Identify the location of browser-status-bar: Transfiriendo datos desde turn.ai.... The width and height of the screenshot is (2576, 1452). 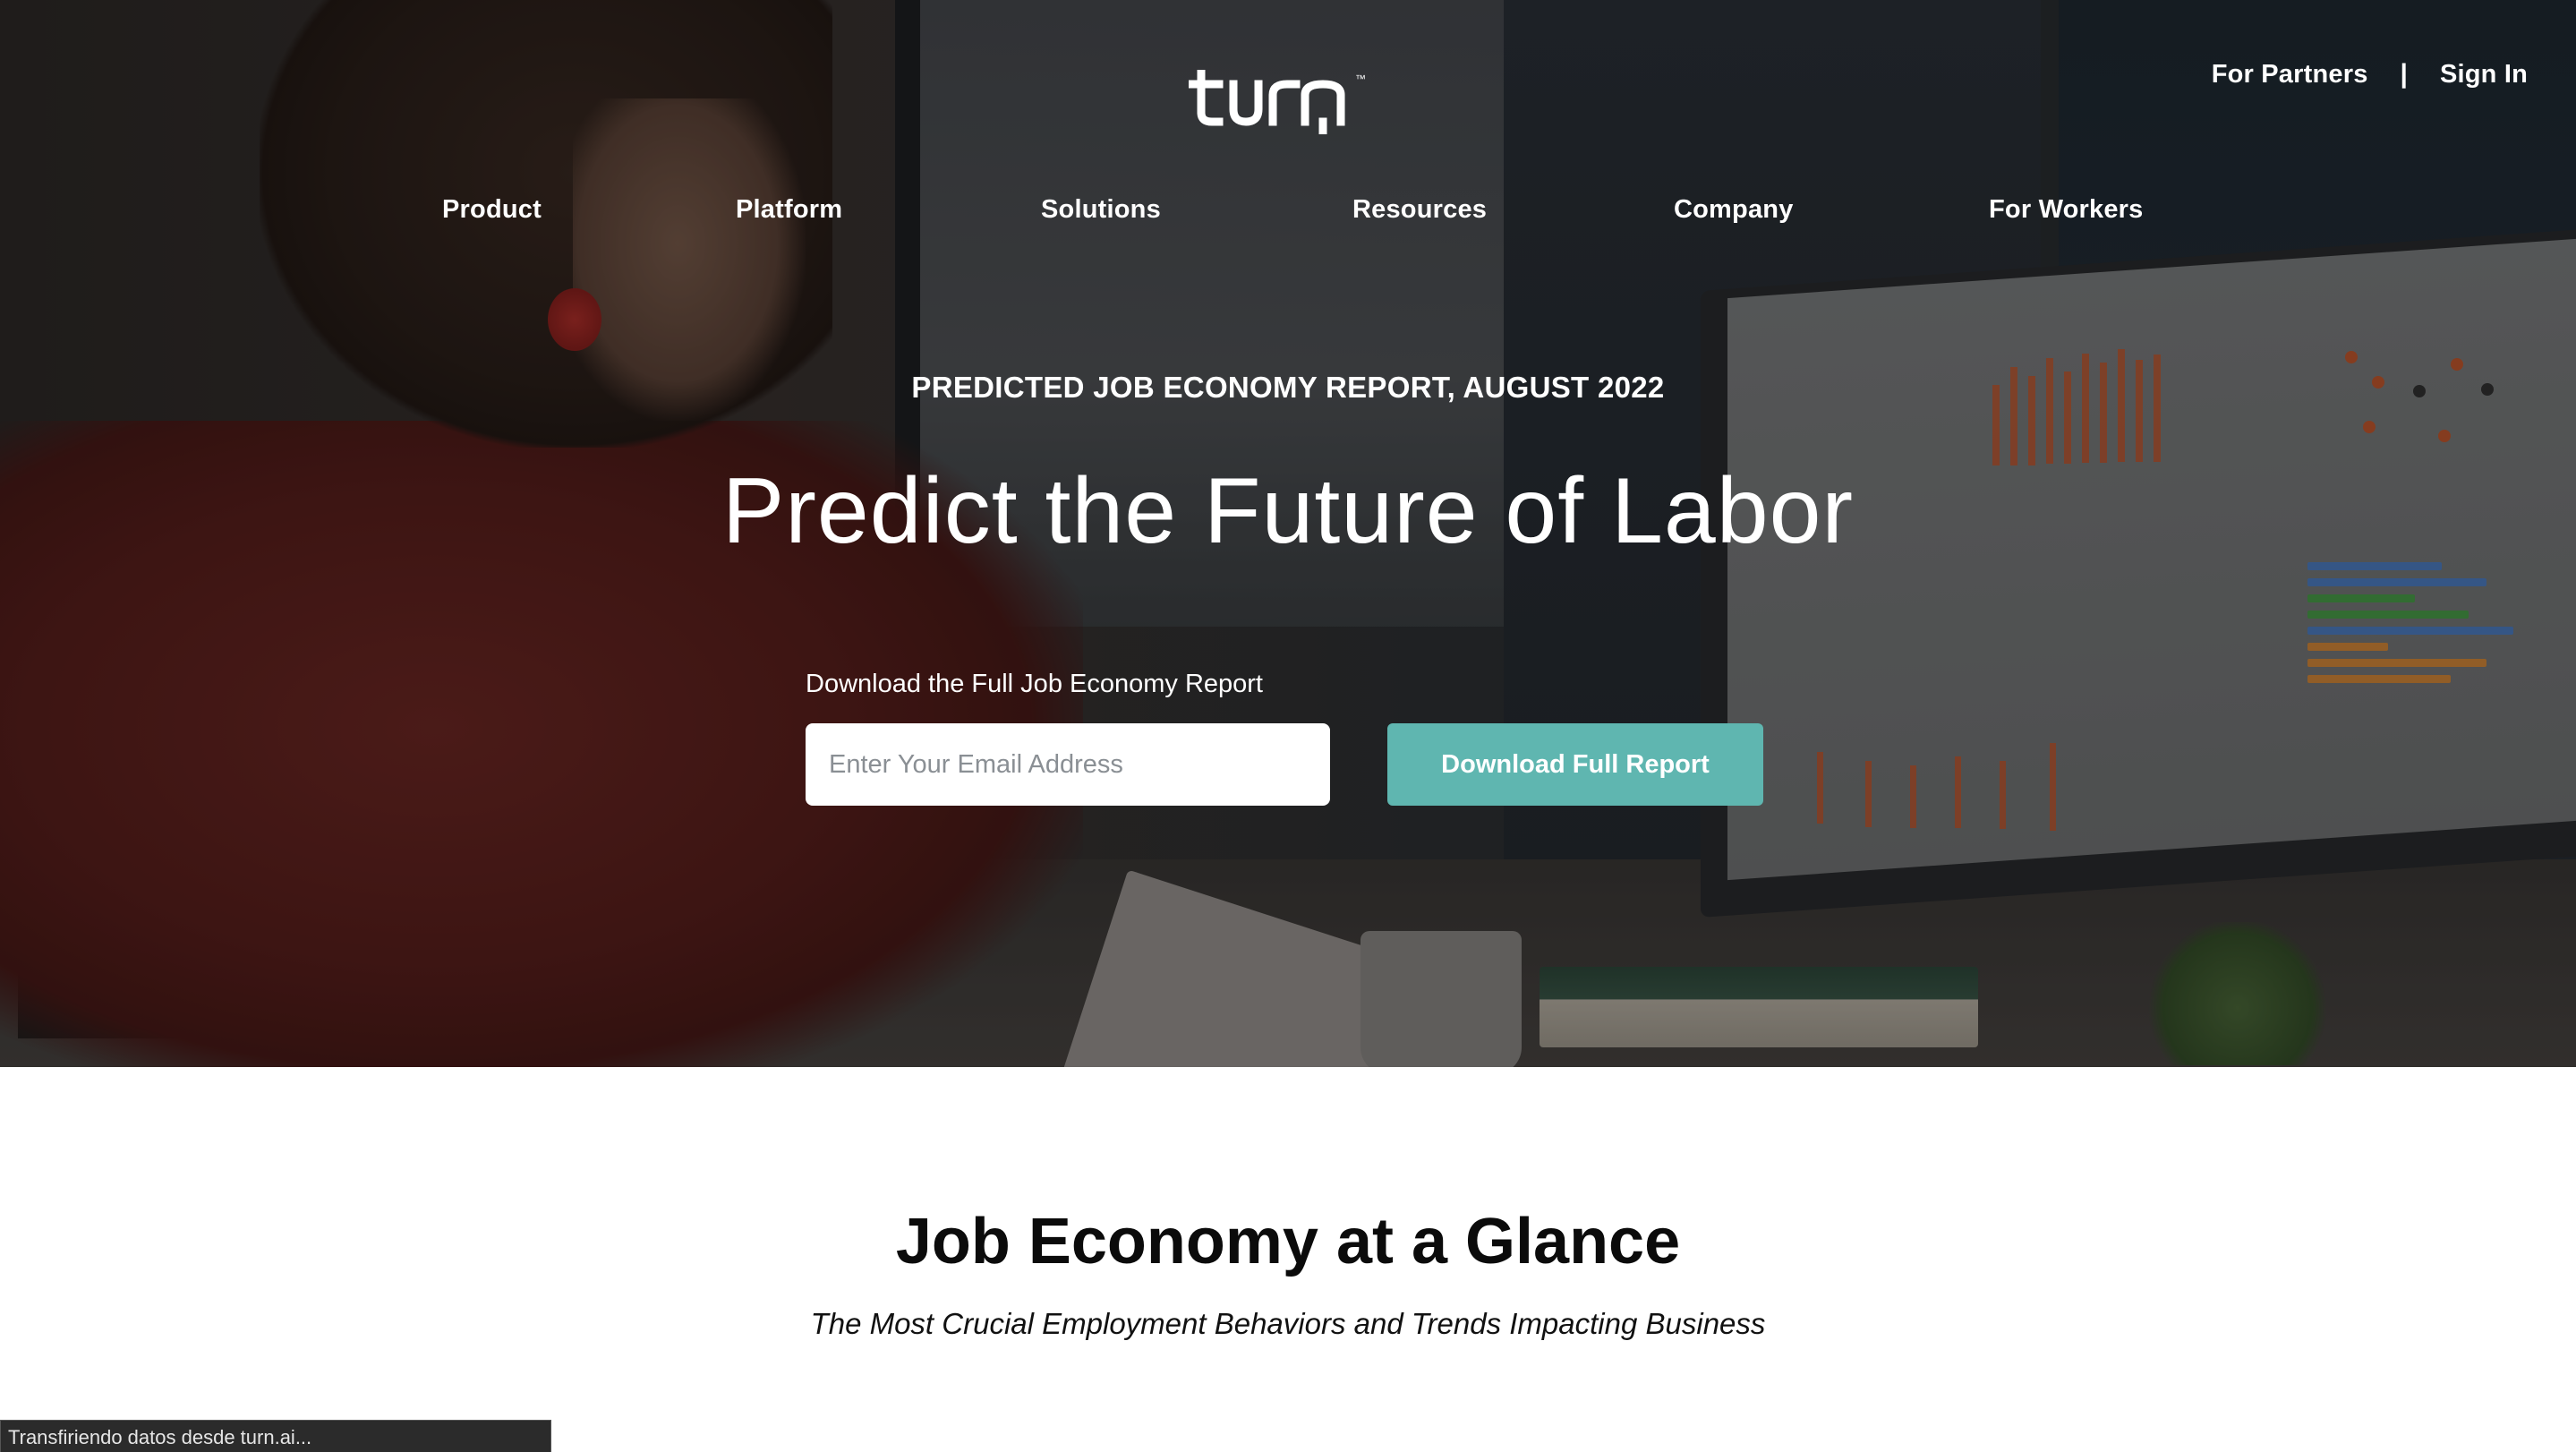
(275, 1436).